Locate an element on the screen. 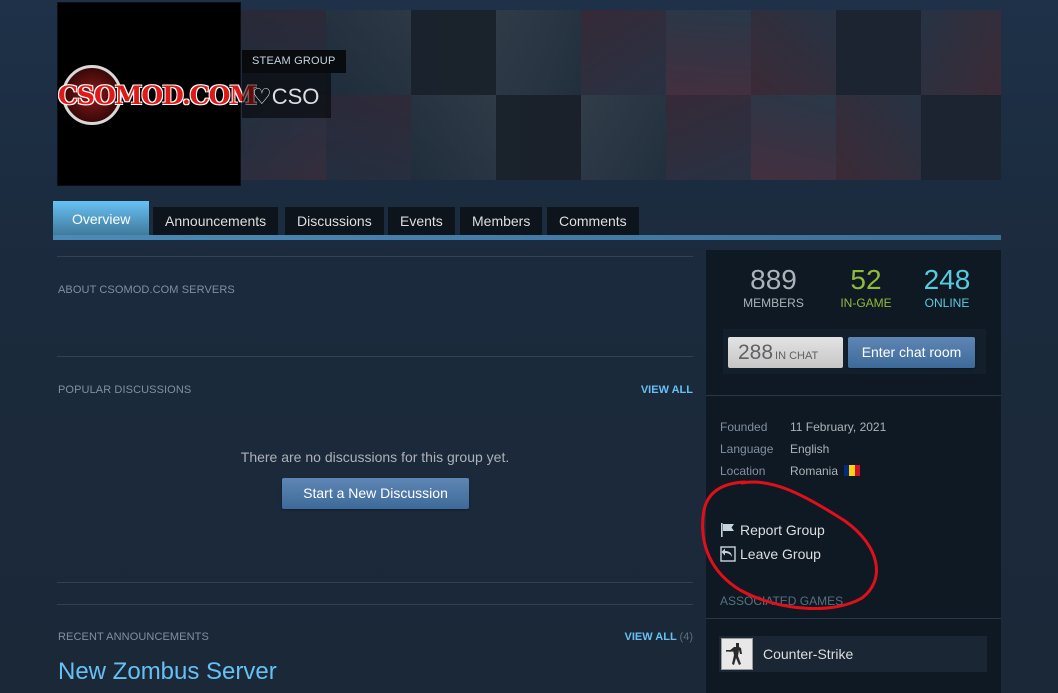  members-count: 889 is located at coordinates (773, 279).